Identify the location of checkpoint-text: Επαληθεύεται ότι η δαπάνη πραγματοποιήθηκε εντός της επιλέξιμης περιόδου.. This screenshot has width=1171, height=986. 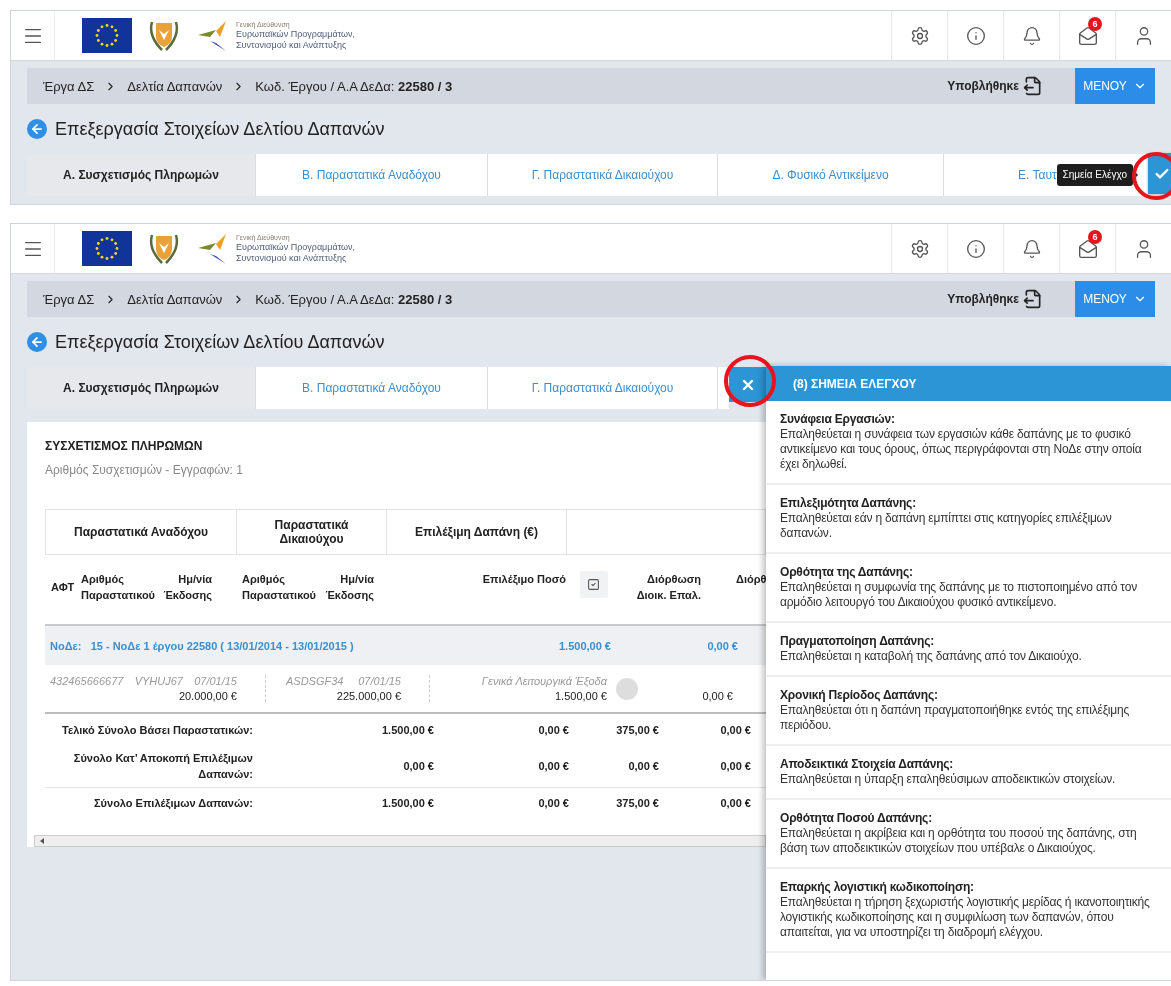
(955, 718).